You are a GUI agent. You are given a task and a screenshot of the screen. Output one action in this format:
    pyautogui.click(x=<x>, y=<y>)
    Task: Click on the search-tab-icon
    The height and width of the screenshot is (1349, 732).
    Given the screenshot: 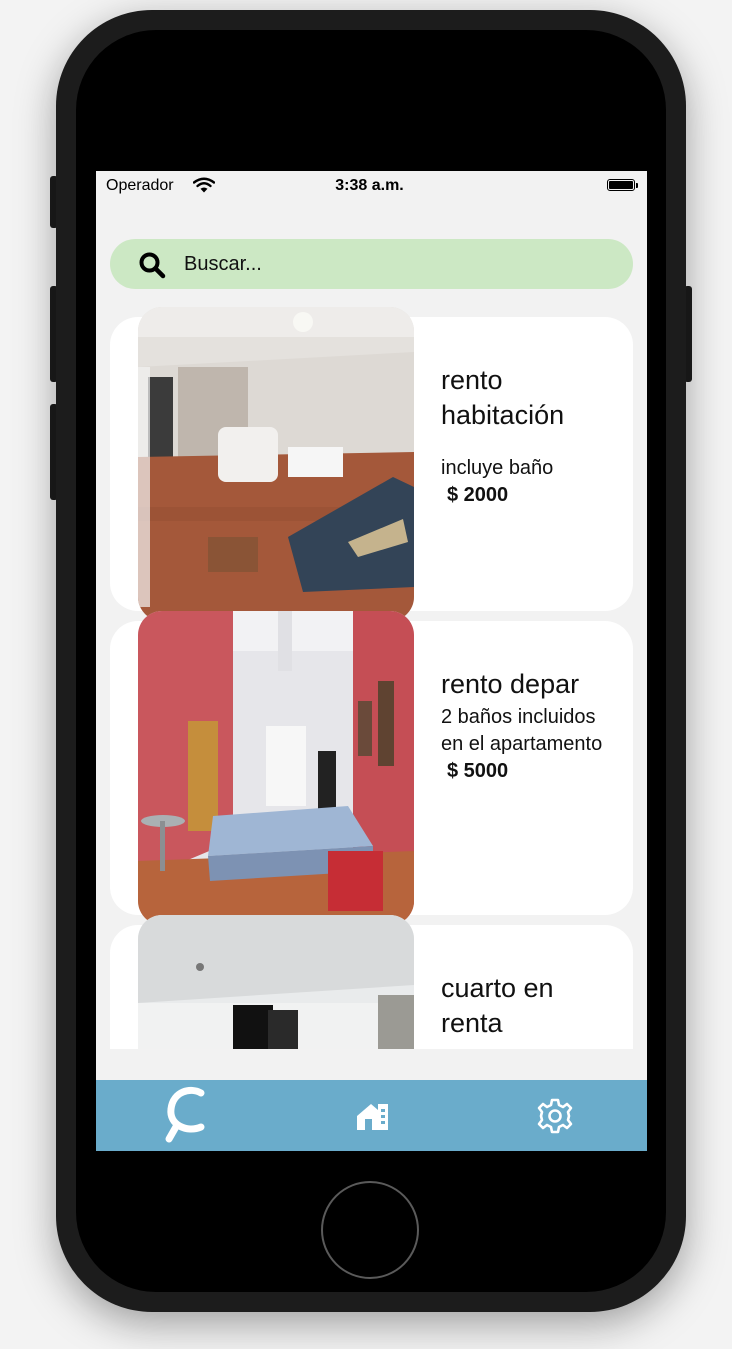 What is the action you would take?
    pyautogui.click(x=185, y=1114)
    